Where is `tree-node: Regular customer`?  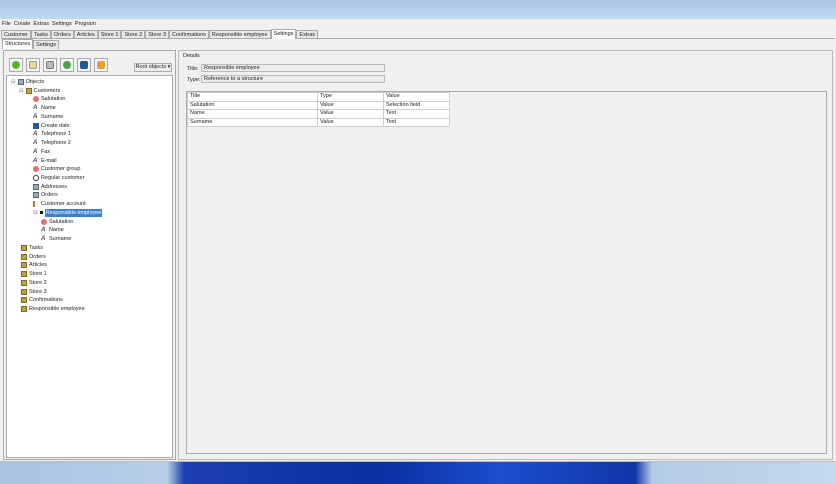 tree-node: Regular customer is located at coordinates (58, 178).